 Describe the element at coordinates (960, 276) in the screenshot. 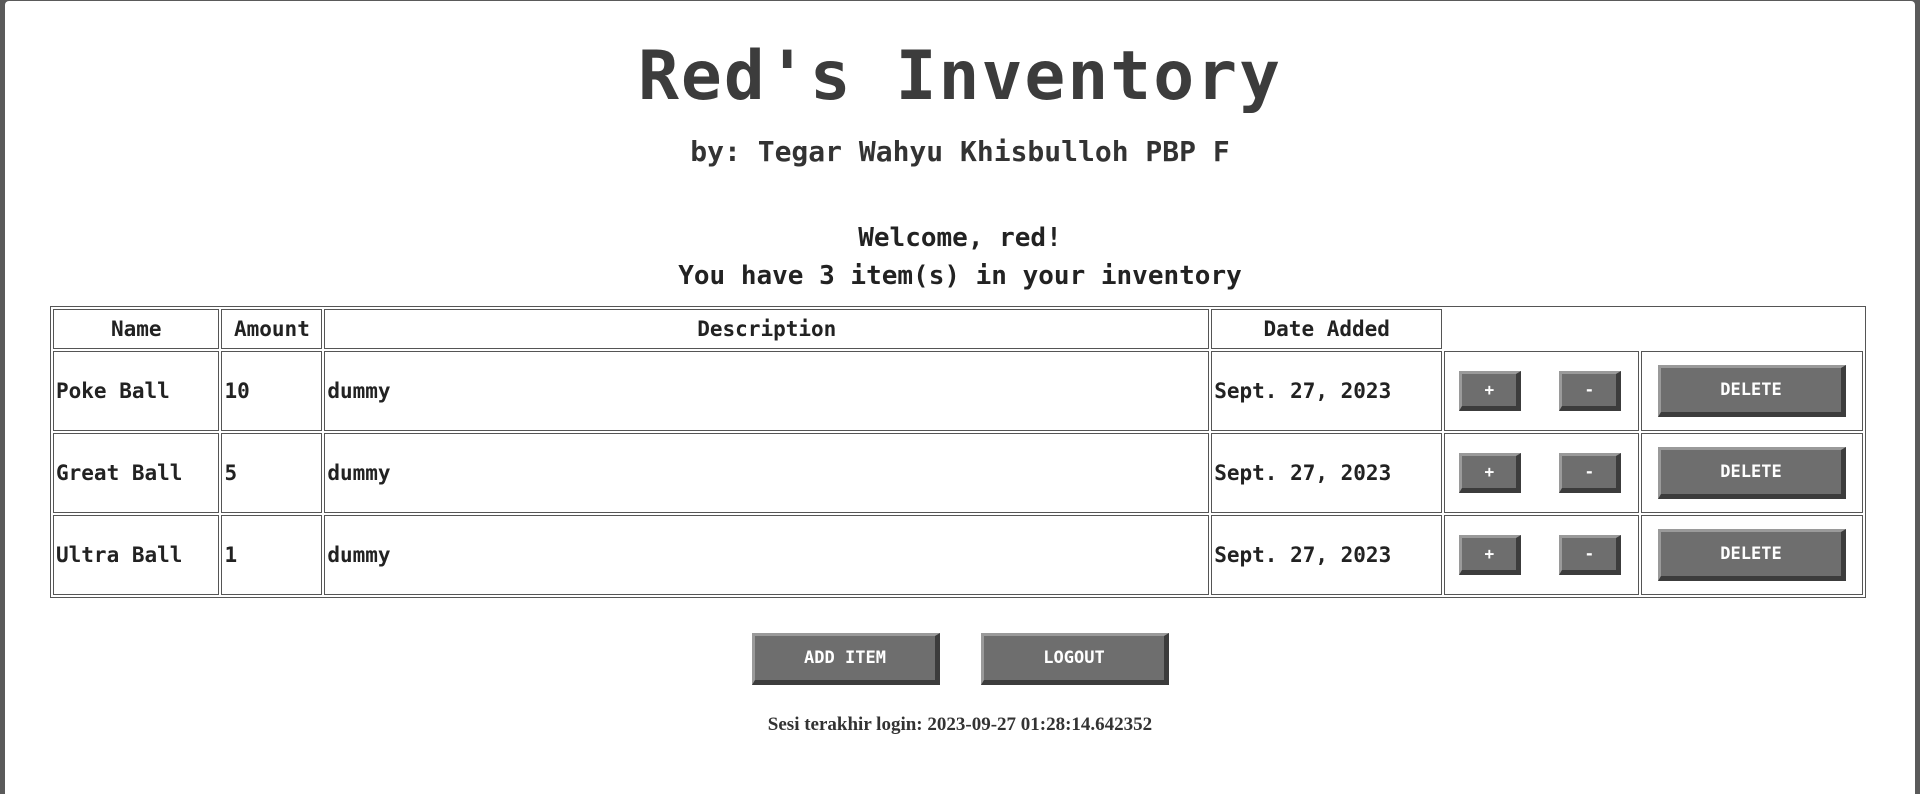

I see `item-count-message: You have 3 item(s) in your inventory` at that location.